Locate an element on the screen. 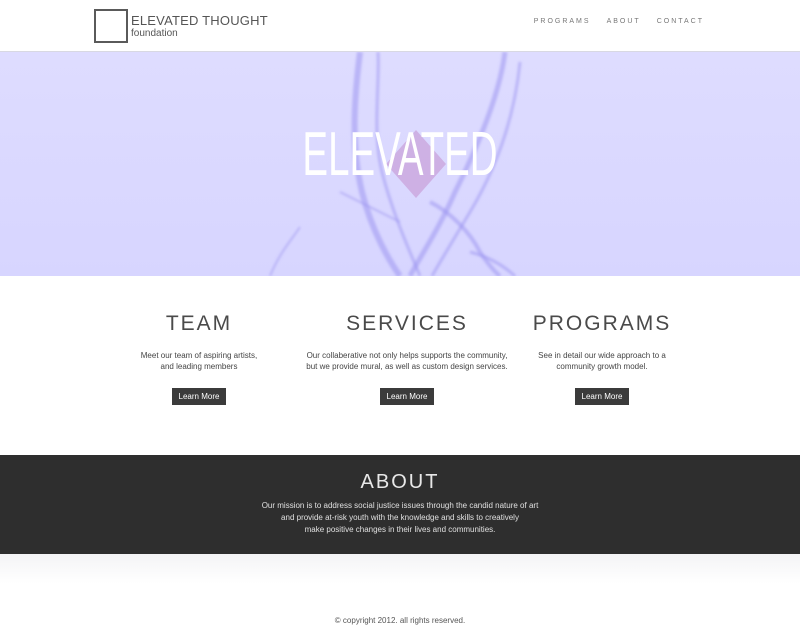 The width and height of the screenshot is (800, 642). logo-subtitle: foundation is located at coordinates (154, 33).